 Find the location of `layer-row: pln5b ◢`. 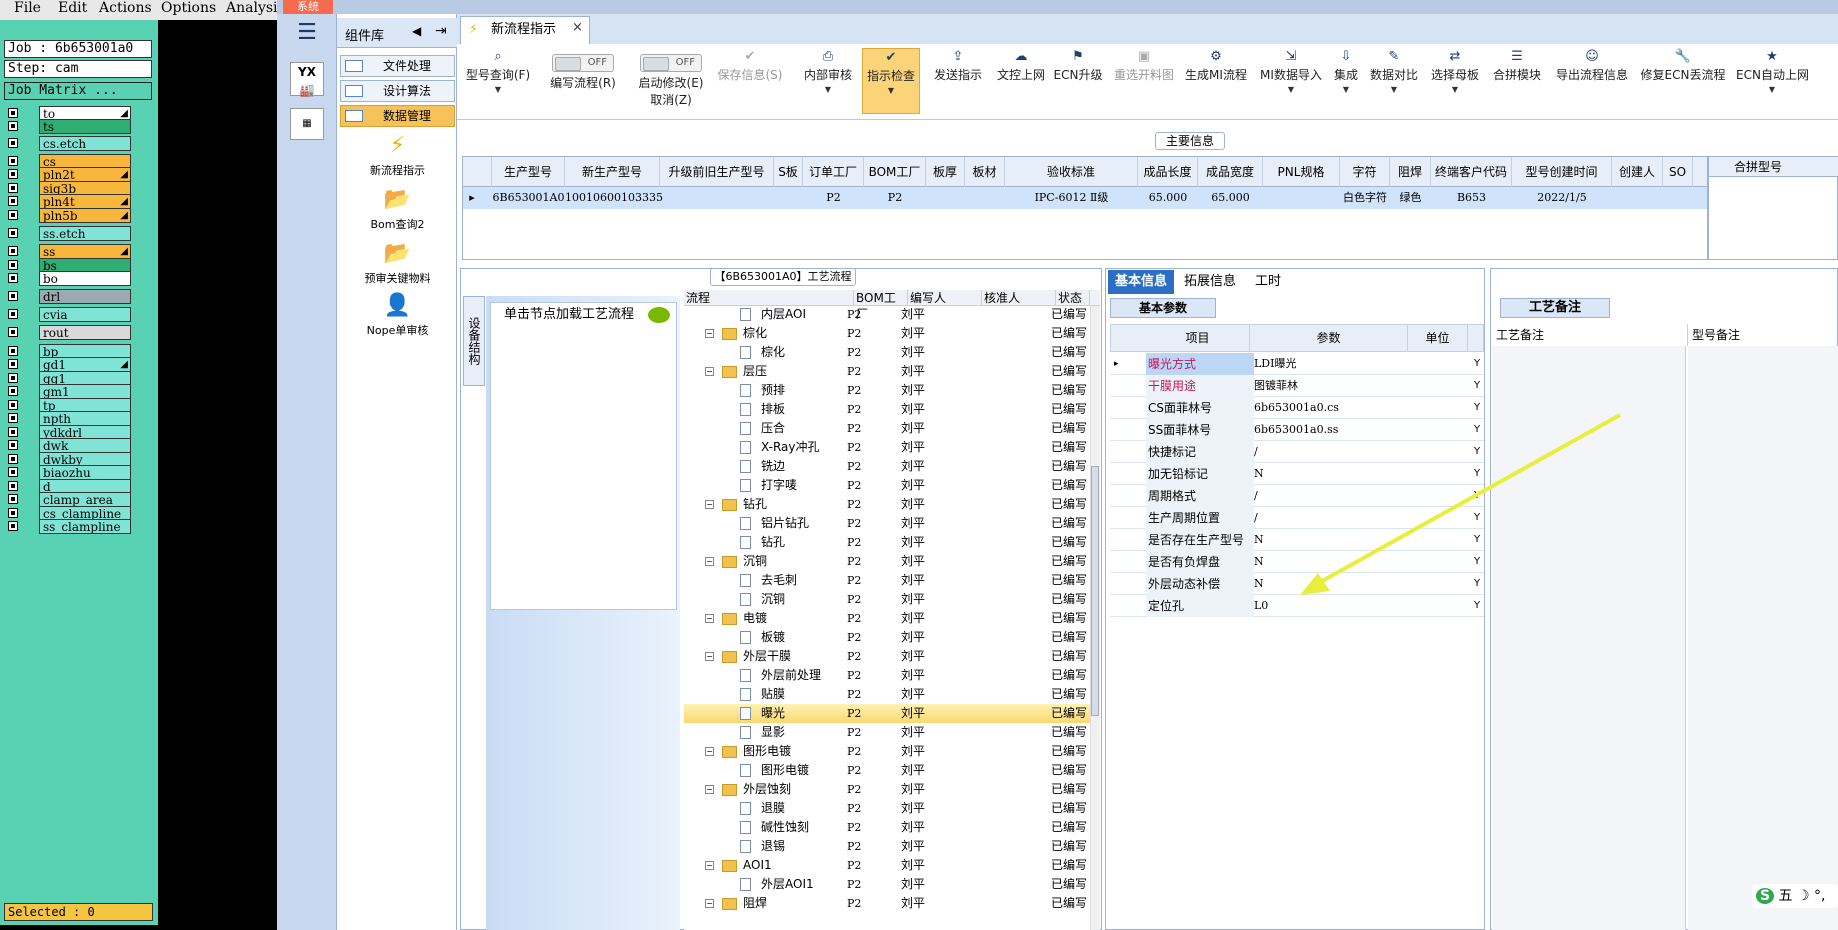

layer-row: pln5b ◢ is located at coordinates (69, 215).